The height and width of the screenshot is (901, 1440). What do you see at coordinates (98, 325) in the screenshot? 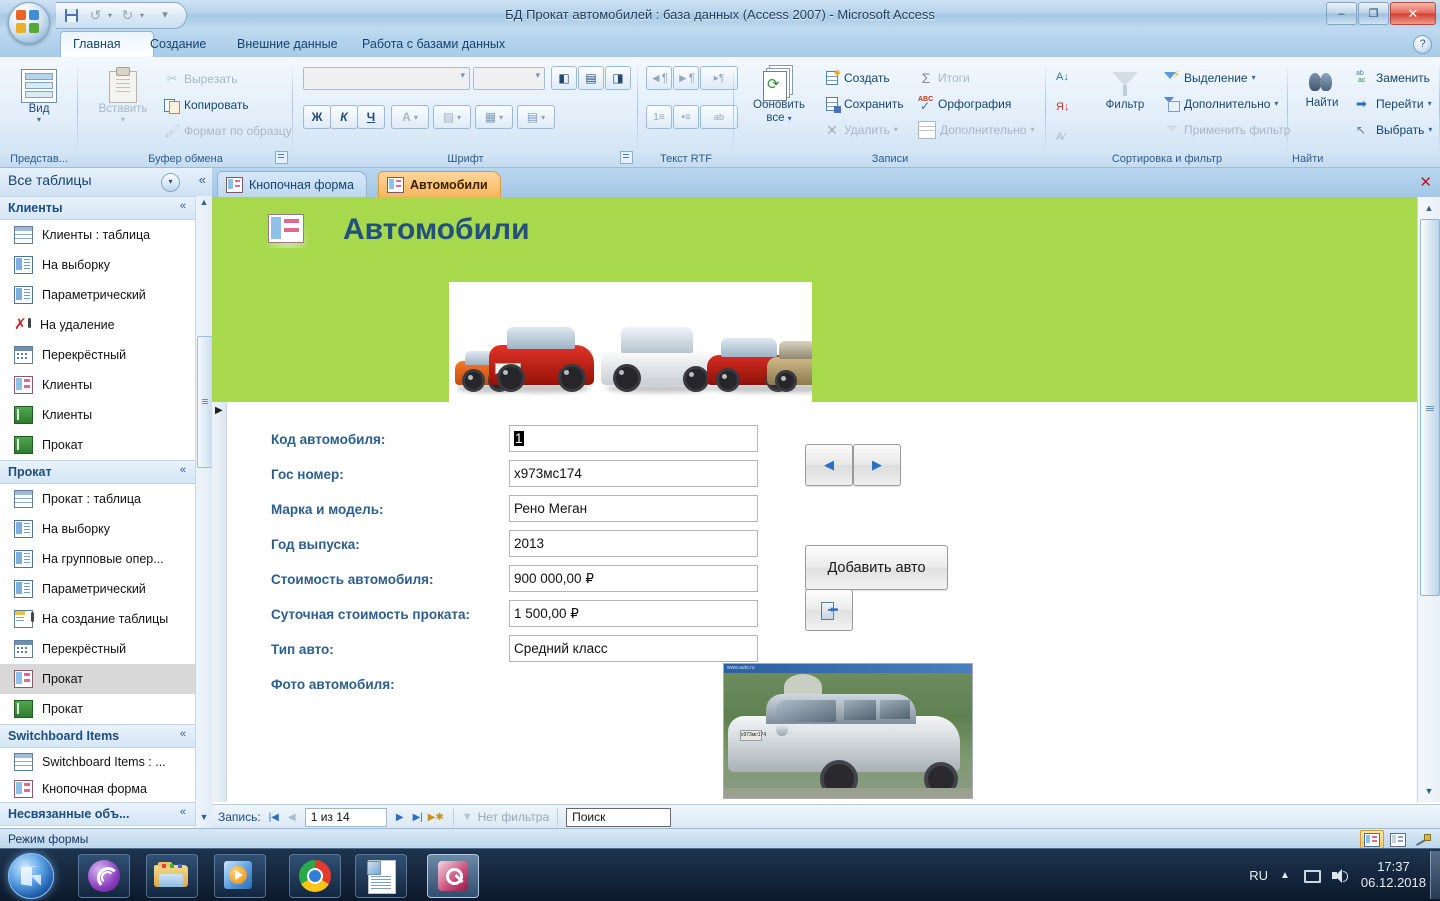
I see `nav-item-na-udalenie: ✗ На удаление` at bounding box center [98, 325].